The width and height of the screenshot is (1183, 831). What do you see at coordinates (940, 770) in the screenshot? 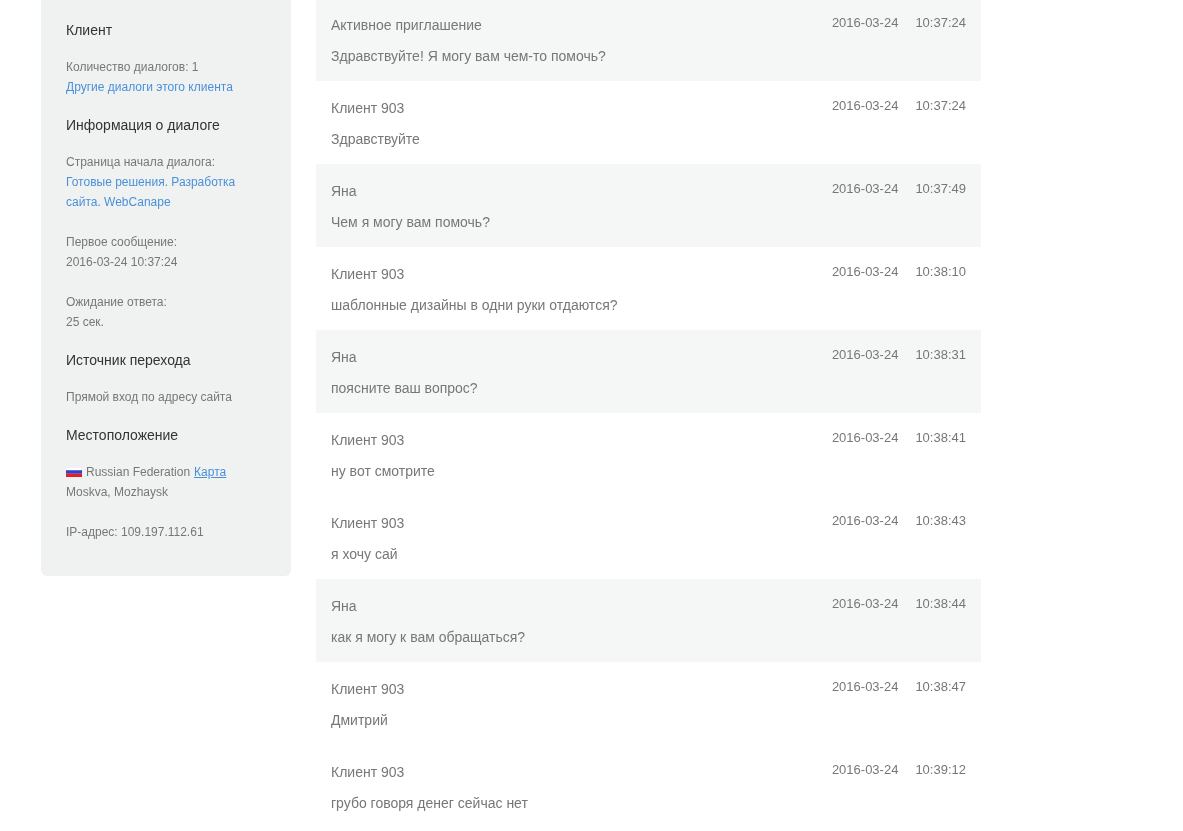
I see `message-time: 10:39:12` at bounding box center [940, 770].